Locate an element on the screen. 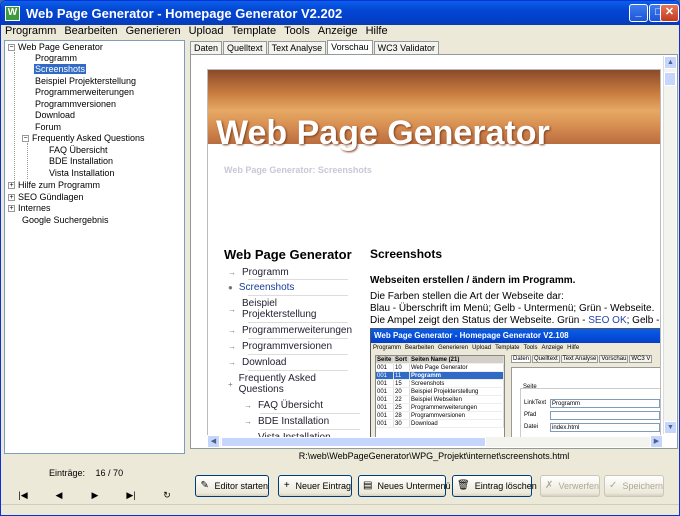  site-menu-item: → Programm is located at coordinates (258, 272).